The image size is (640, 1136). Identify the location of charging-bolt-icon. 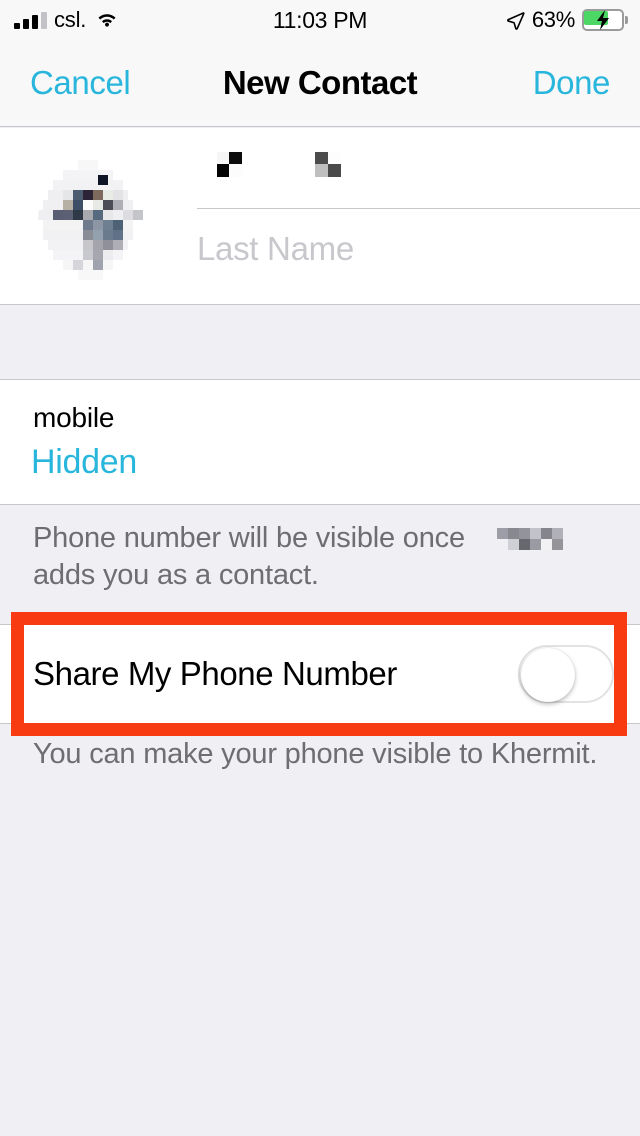
(603, 20).